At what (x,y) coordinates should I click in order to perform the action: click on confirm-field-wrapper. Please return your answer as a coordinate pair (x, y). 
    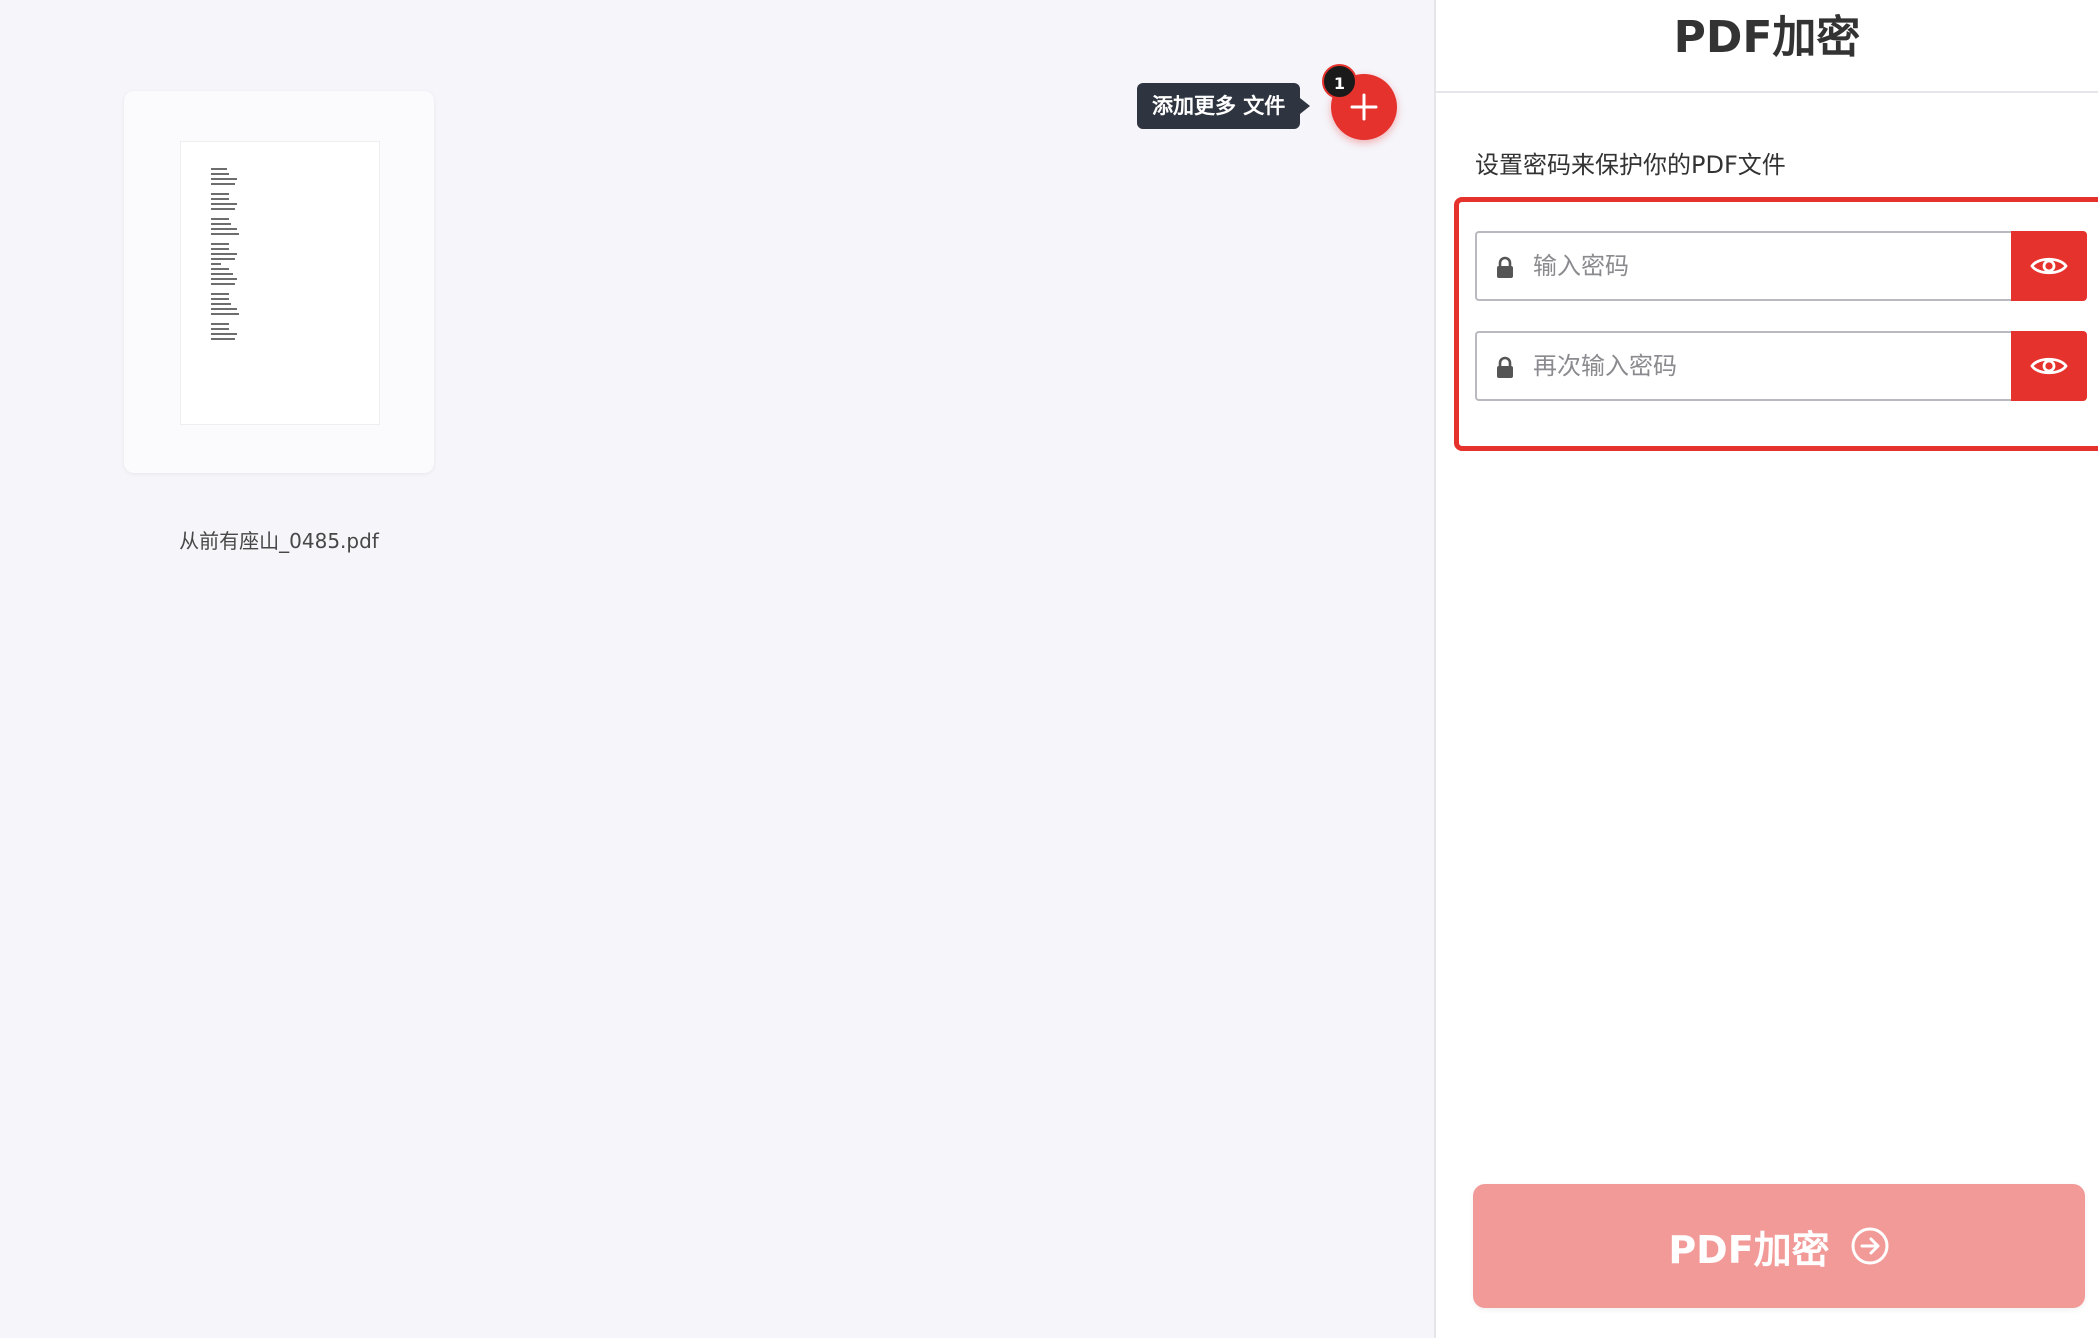
    Looking at the image, I should click on (1743, 366).